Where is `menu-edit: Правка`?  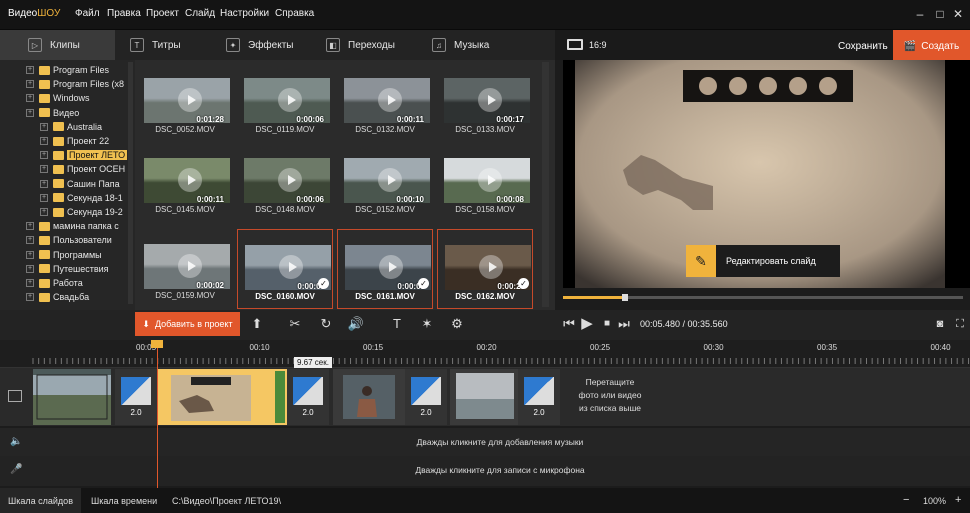 menu-edit: Правка is located at coordinates (124, 13).